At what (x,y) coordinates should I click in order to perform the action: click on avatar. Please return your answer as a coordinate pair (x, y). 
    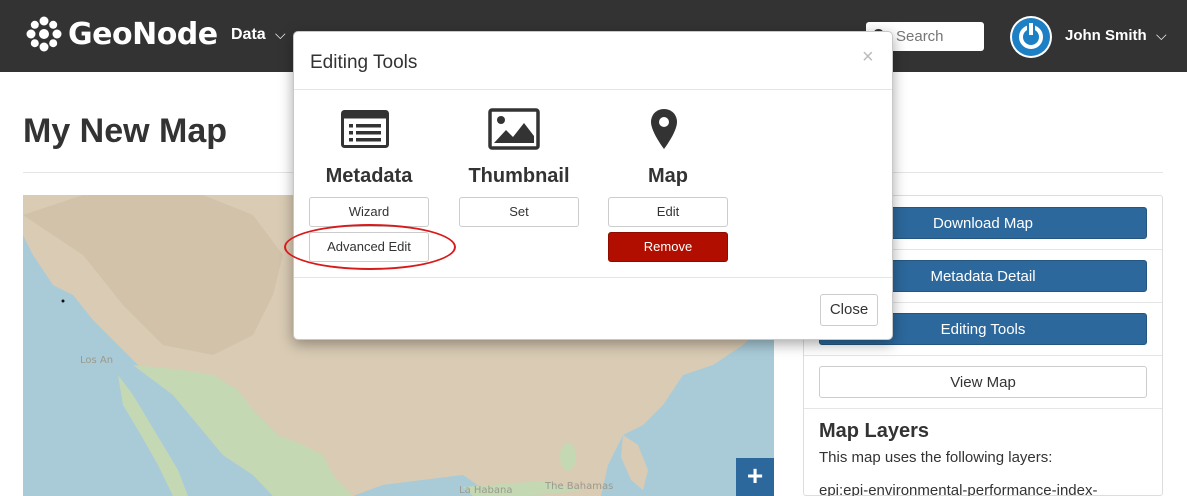
    Looking at the image, I should click on (1031, 37).